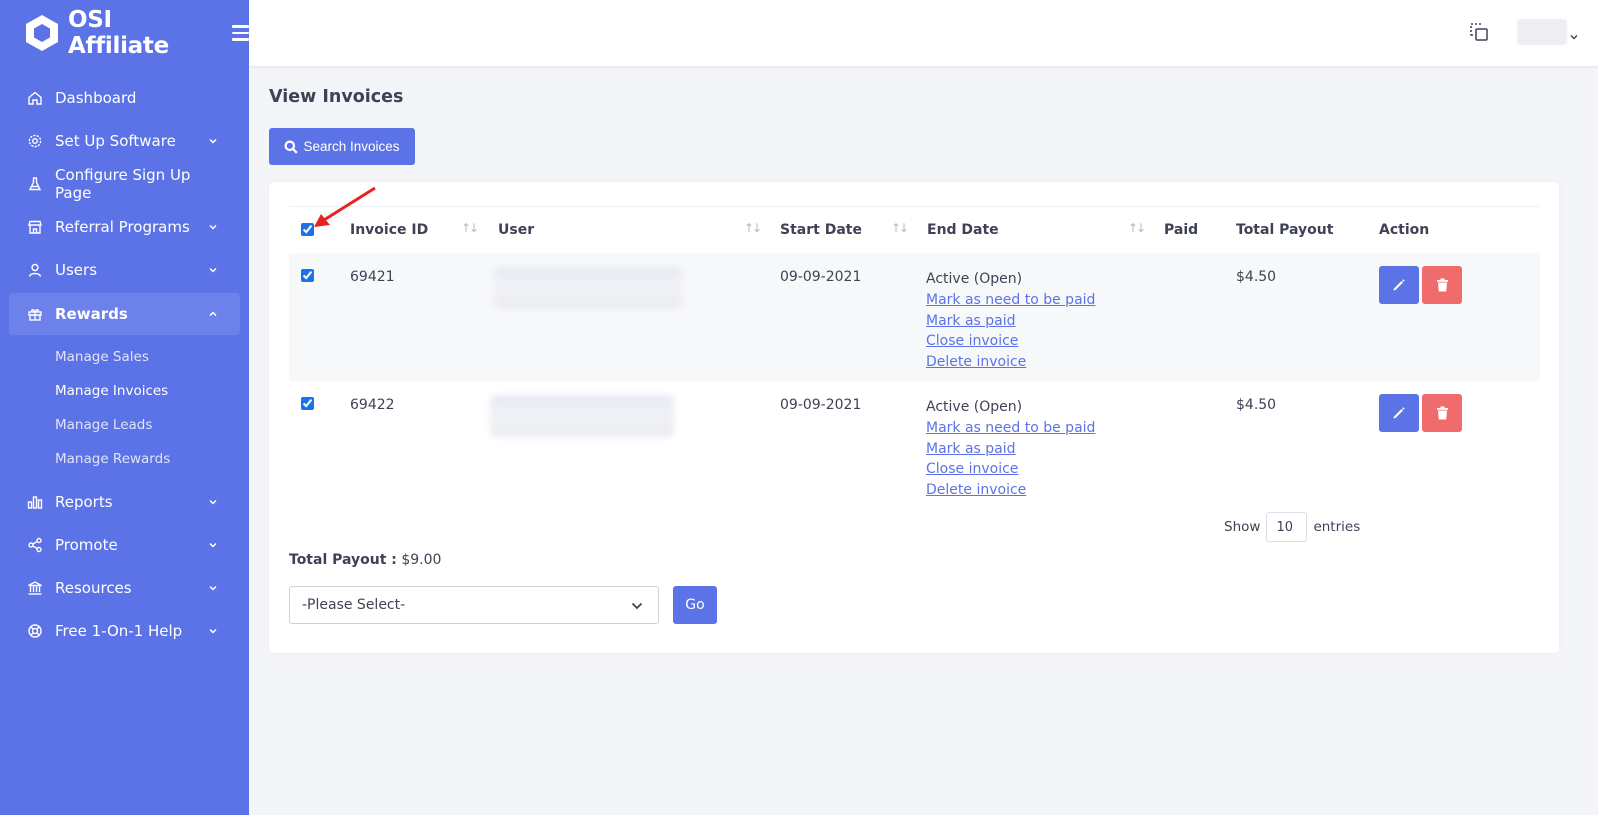 Image resolution: width=1598 pixels, height=815 pixels. What do you see at coordinates (124, 459) in the screenshot?
I see `sidebar-subitem-manage-rewards: Manage Rewards` at bounding box center [124, 459].